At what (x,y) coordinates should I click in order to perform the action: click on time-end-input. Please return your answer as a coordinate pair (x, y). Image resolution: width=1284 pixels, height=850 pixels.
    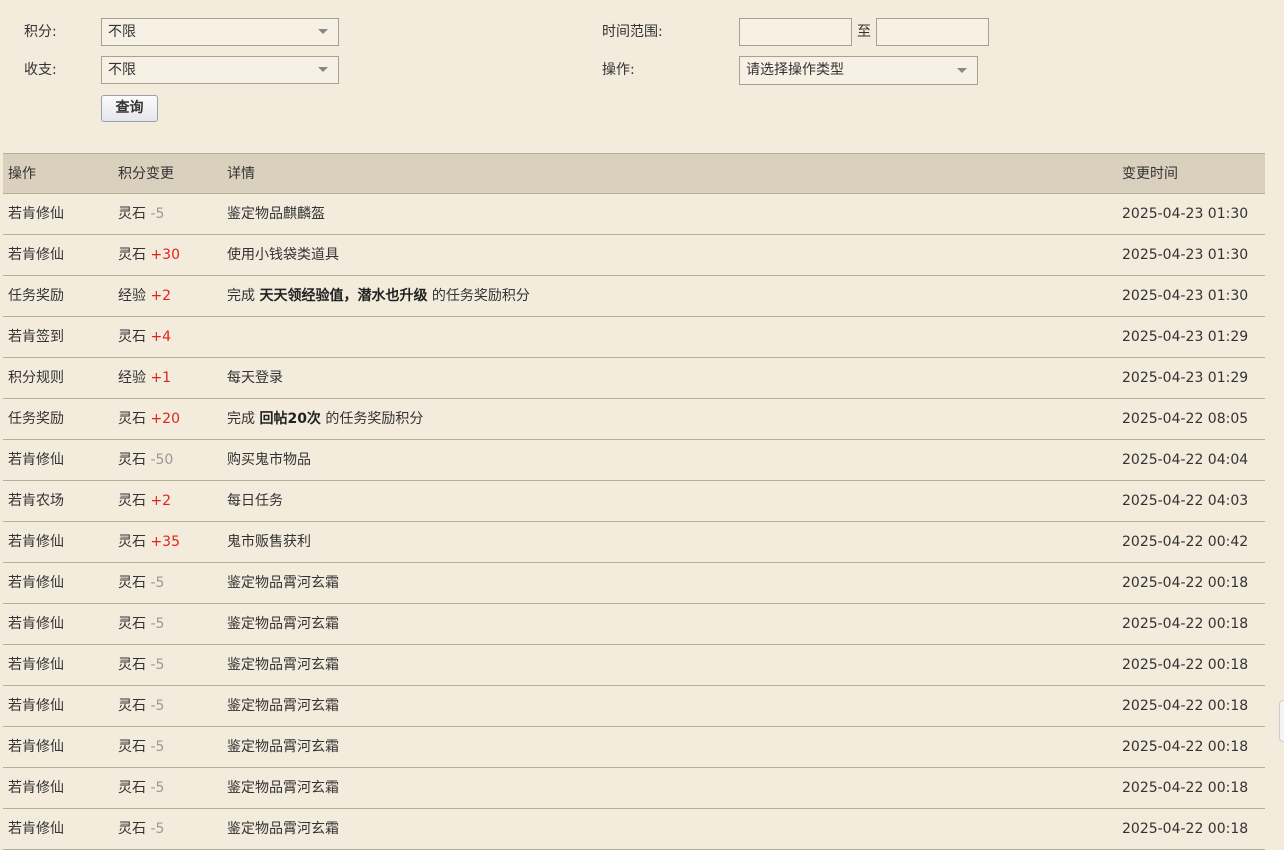
    Looking at the image, I should click on (932, 32).